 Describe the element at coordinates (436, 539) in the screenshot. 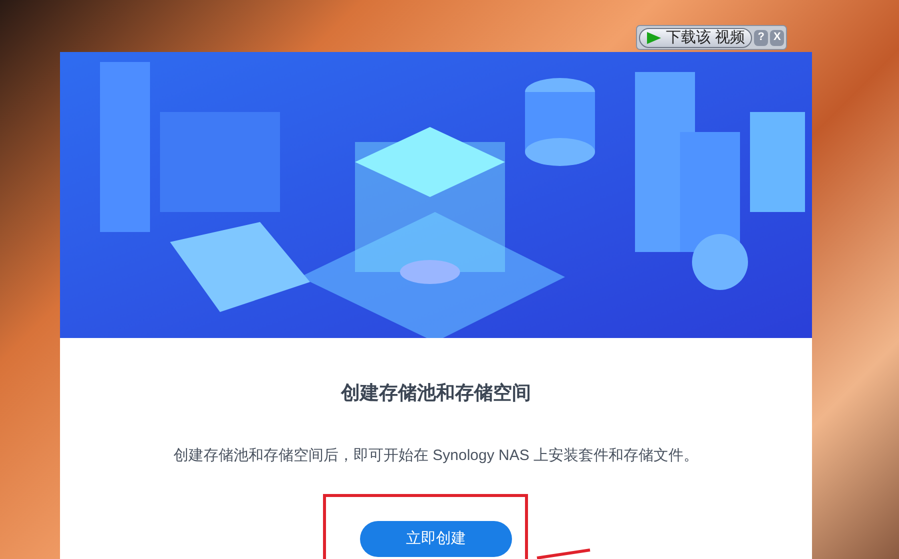

I see `create-now-button: 立即创建` at that location.